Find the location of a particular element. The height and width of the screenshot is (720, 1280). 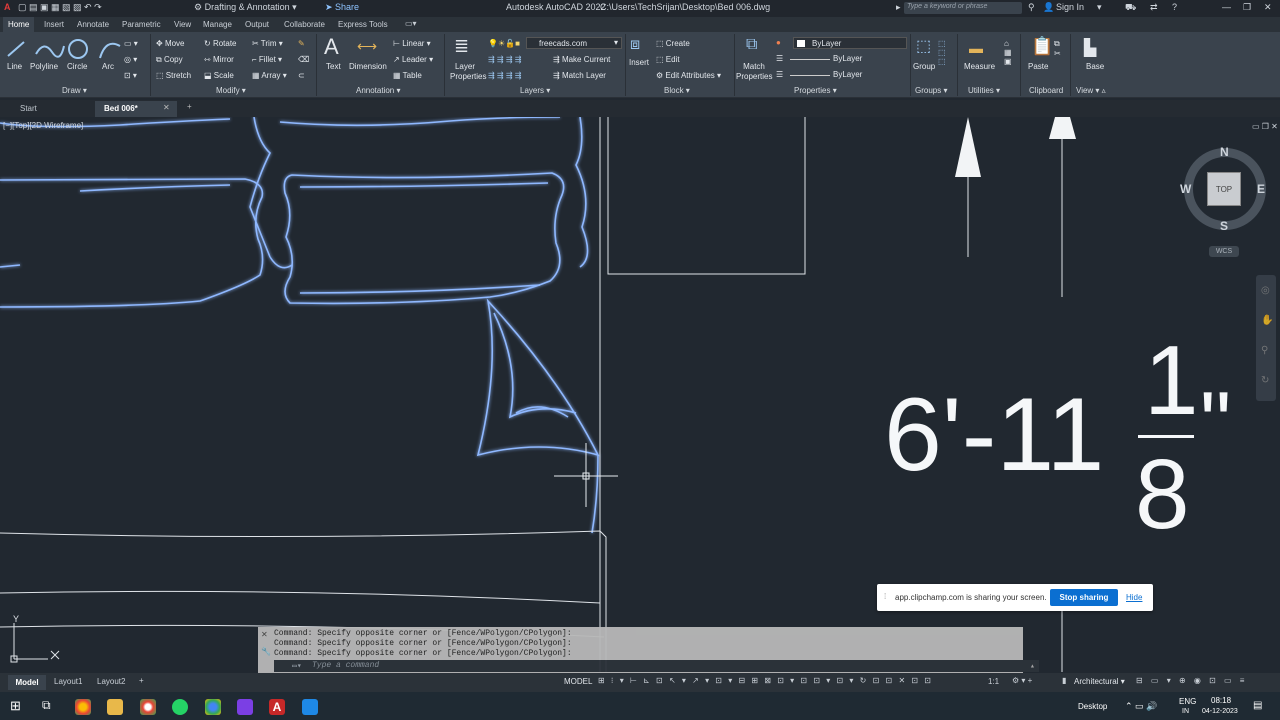

chrome-profile-icon is located at coordinates (148, 707).